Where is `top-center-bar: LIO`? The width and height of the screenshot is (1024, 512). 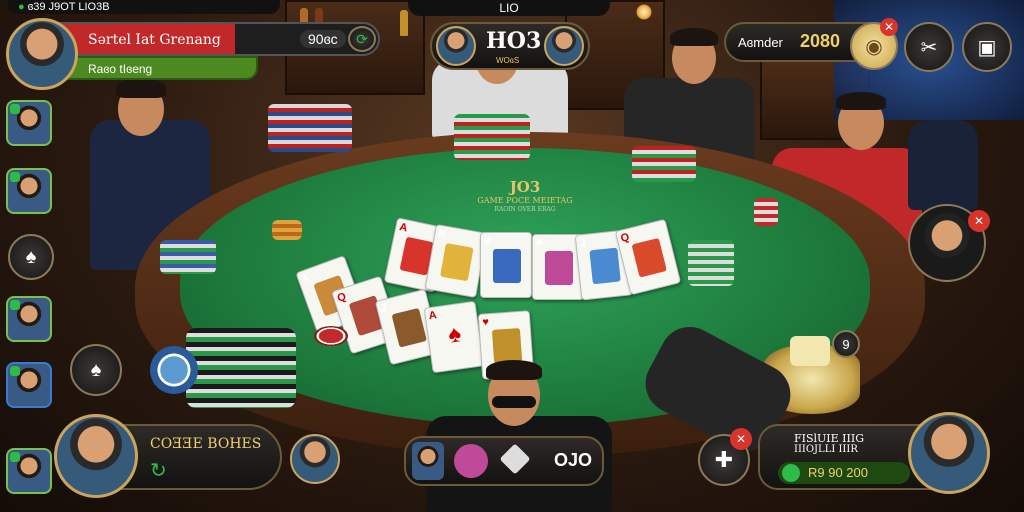
top-center-bar: LIO is located at coordinates (509, 8).